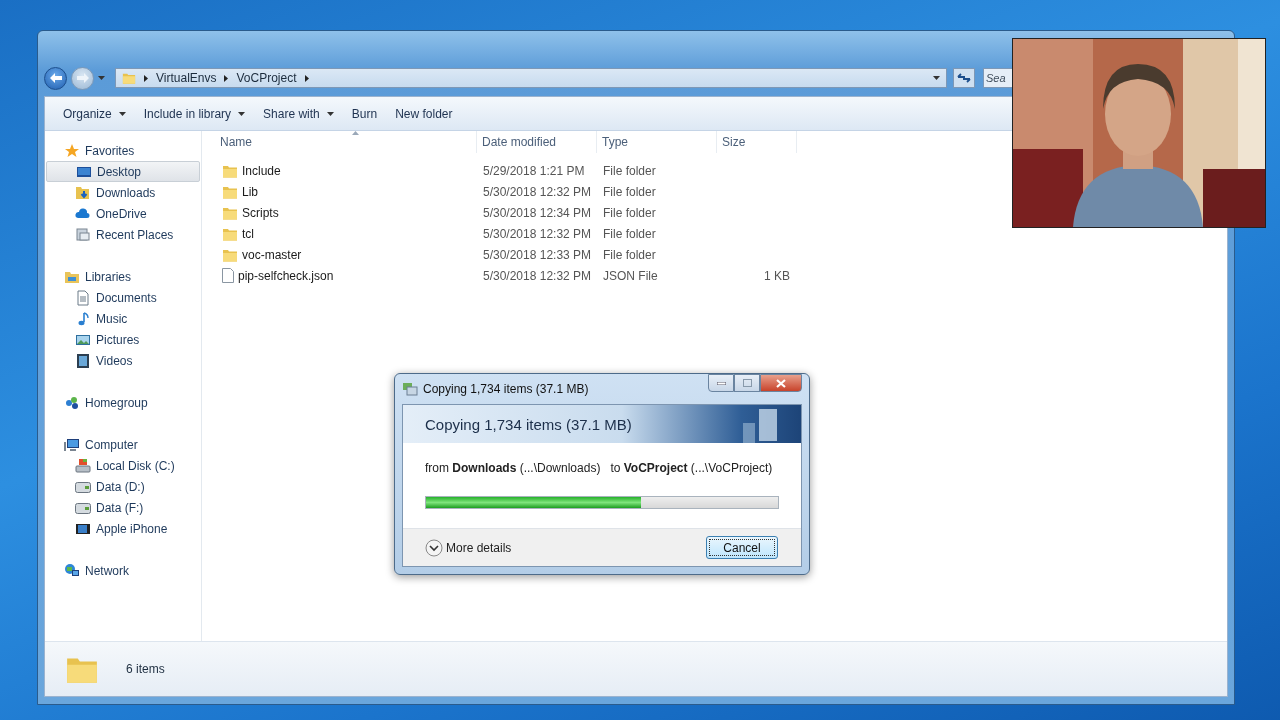 The width and height of the screenshot is (1280, 720). I want to click on windows-stack-icon, so click(83, 234).